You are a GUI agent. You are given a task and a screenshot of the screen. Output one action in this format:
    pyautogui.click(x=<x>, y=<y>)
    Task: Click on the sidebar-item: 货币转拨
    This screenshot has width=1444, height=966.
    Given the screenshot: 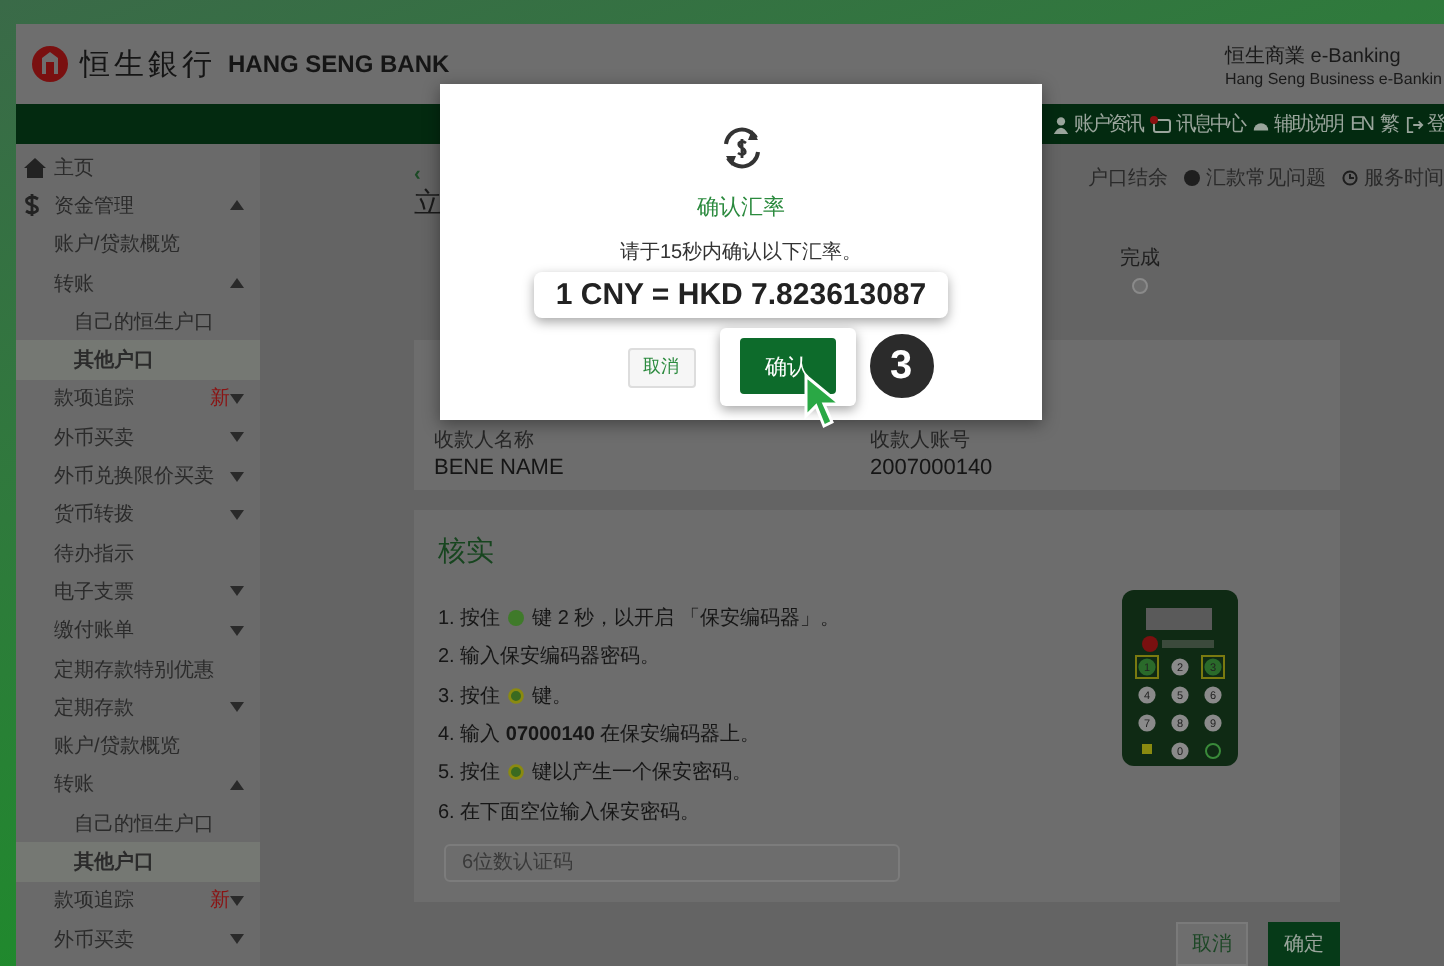 What is the action you would take?
    pyautogui.click(x=138, y=514)
    